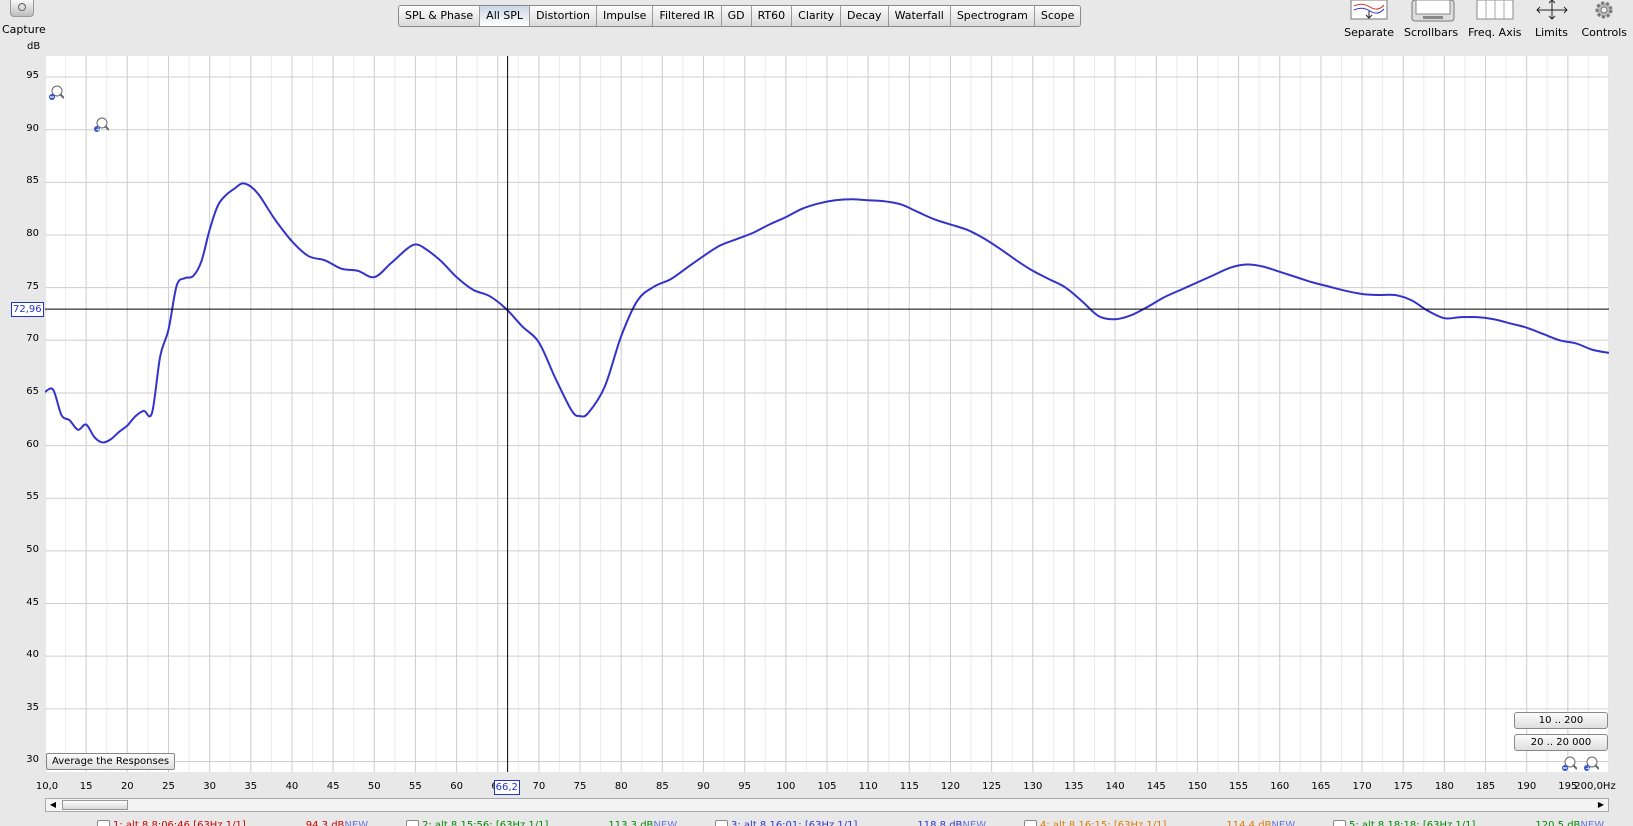  What do you see at coordinates (1176, 821) in the screenshot?
I see `legend-item: 4: alt 8 16:15: [63Hz 1/1] 114,4 dBNEW` at bounding box center [1176, 821].